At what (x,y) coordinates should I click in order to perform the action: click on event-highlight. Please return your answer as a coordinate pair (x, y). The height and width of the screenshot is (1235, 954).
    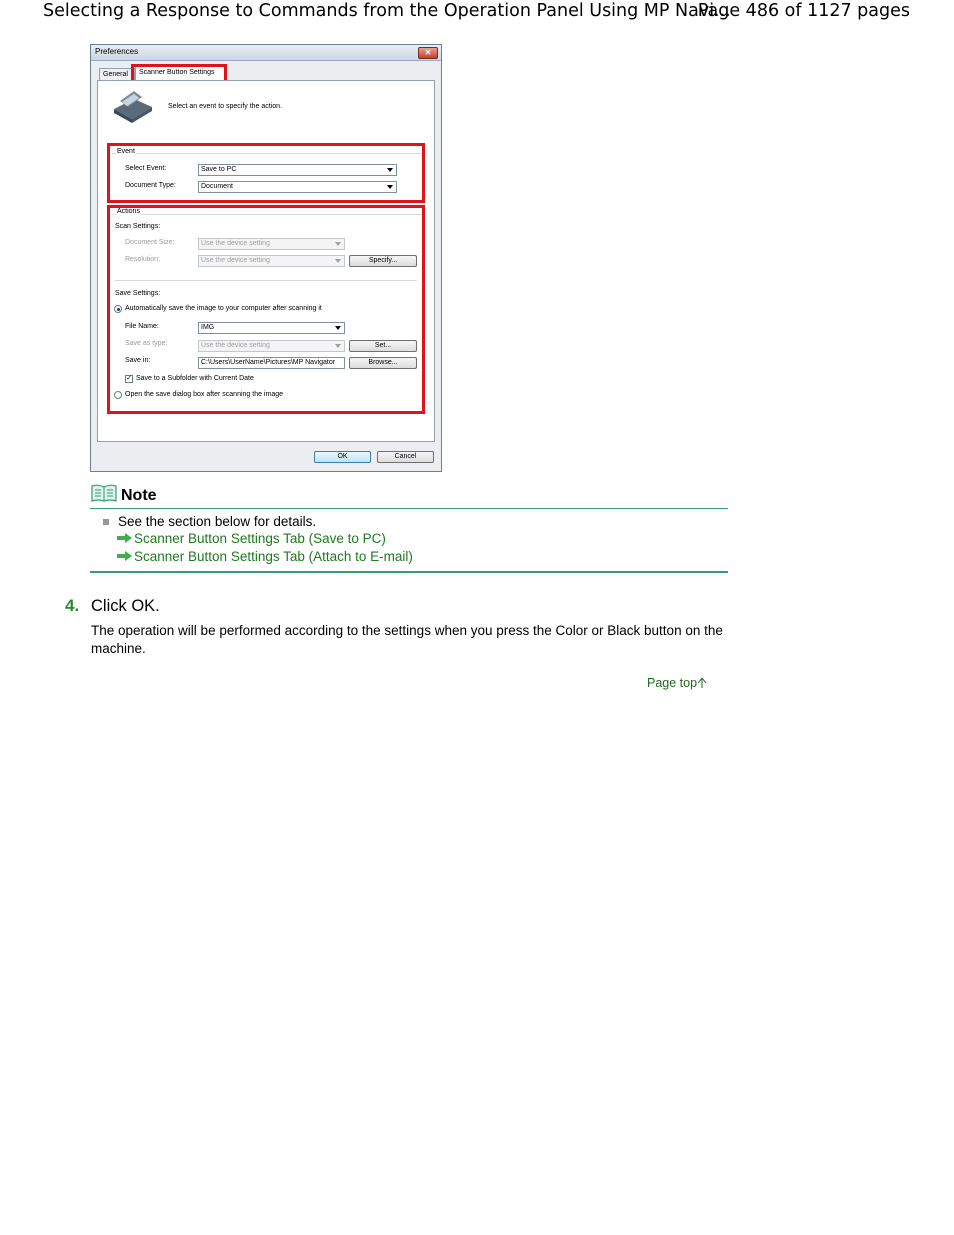
    Looking at the image, I should click on (266, 173).